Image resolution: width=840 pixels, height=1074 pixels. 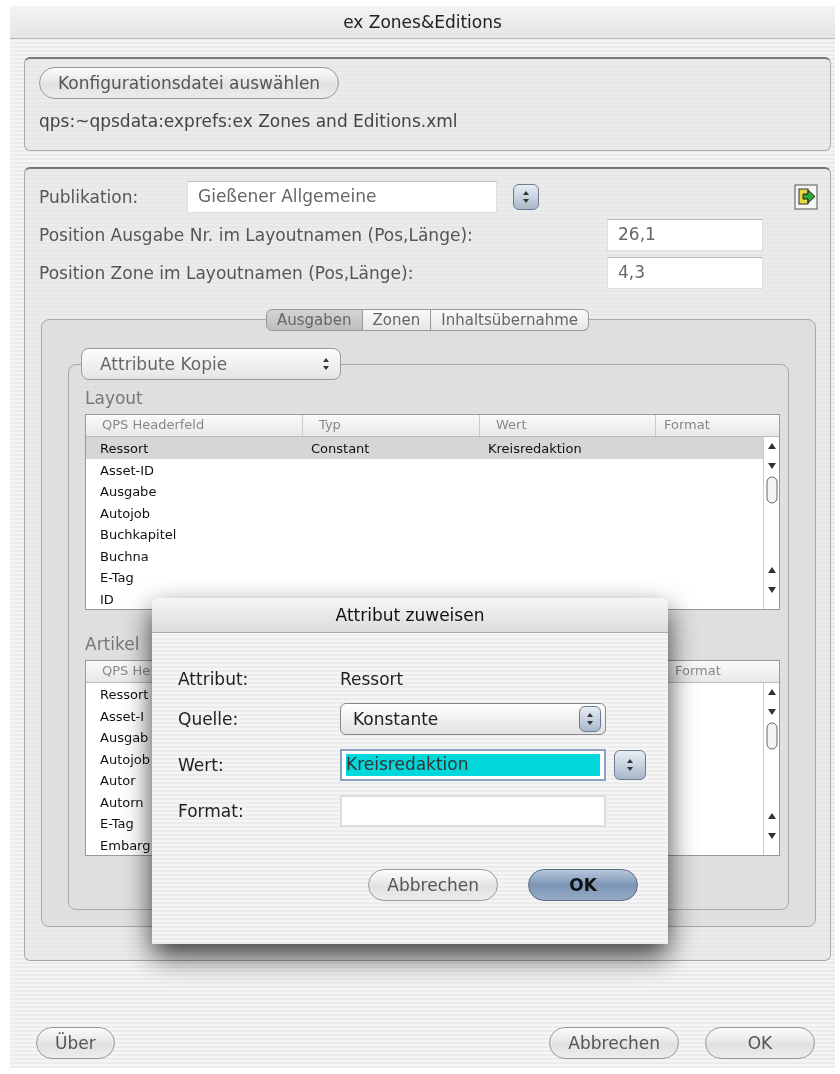 What do you see at coordinates (473, 765) in the screenshot?
I see `wert-field: Kreisredaktion` at bounding box center [473, 765].